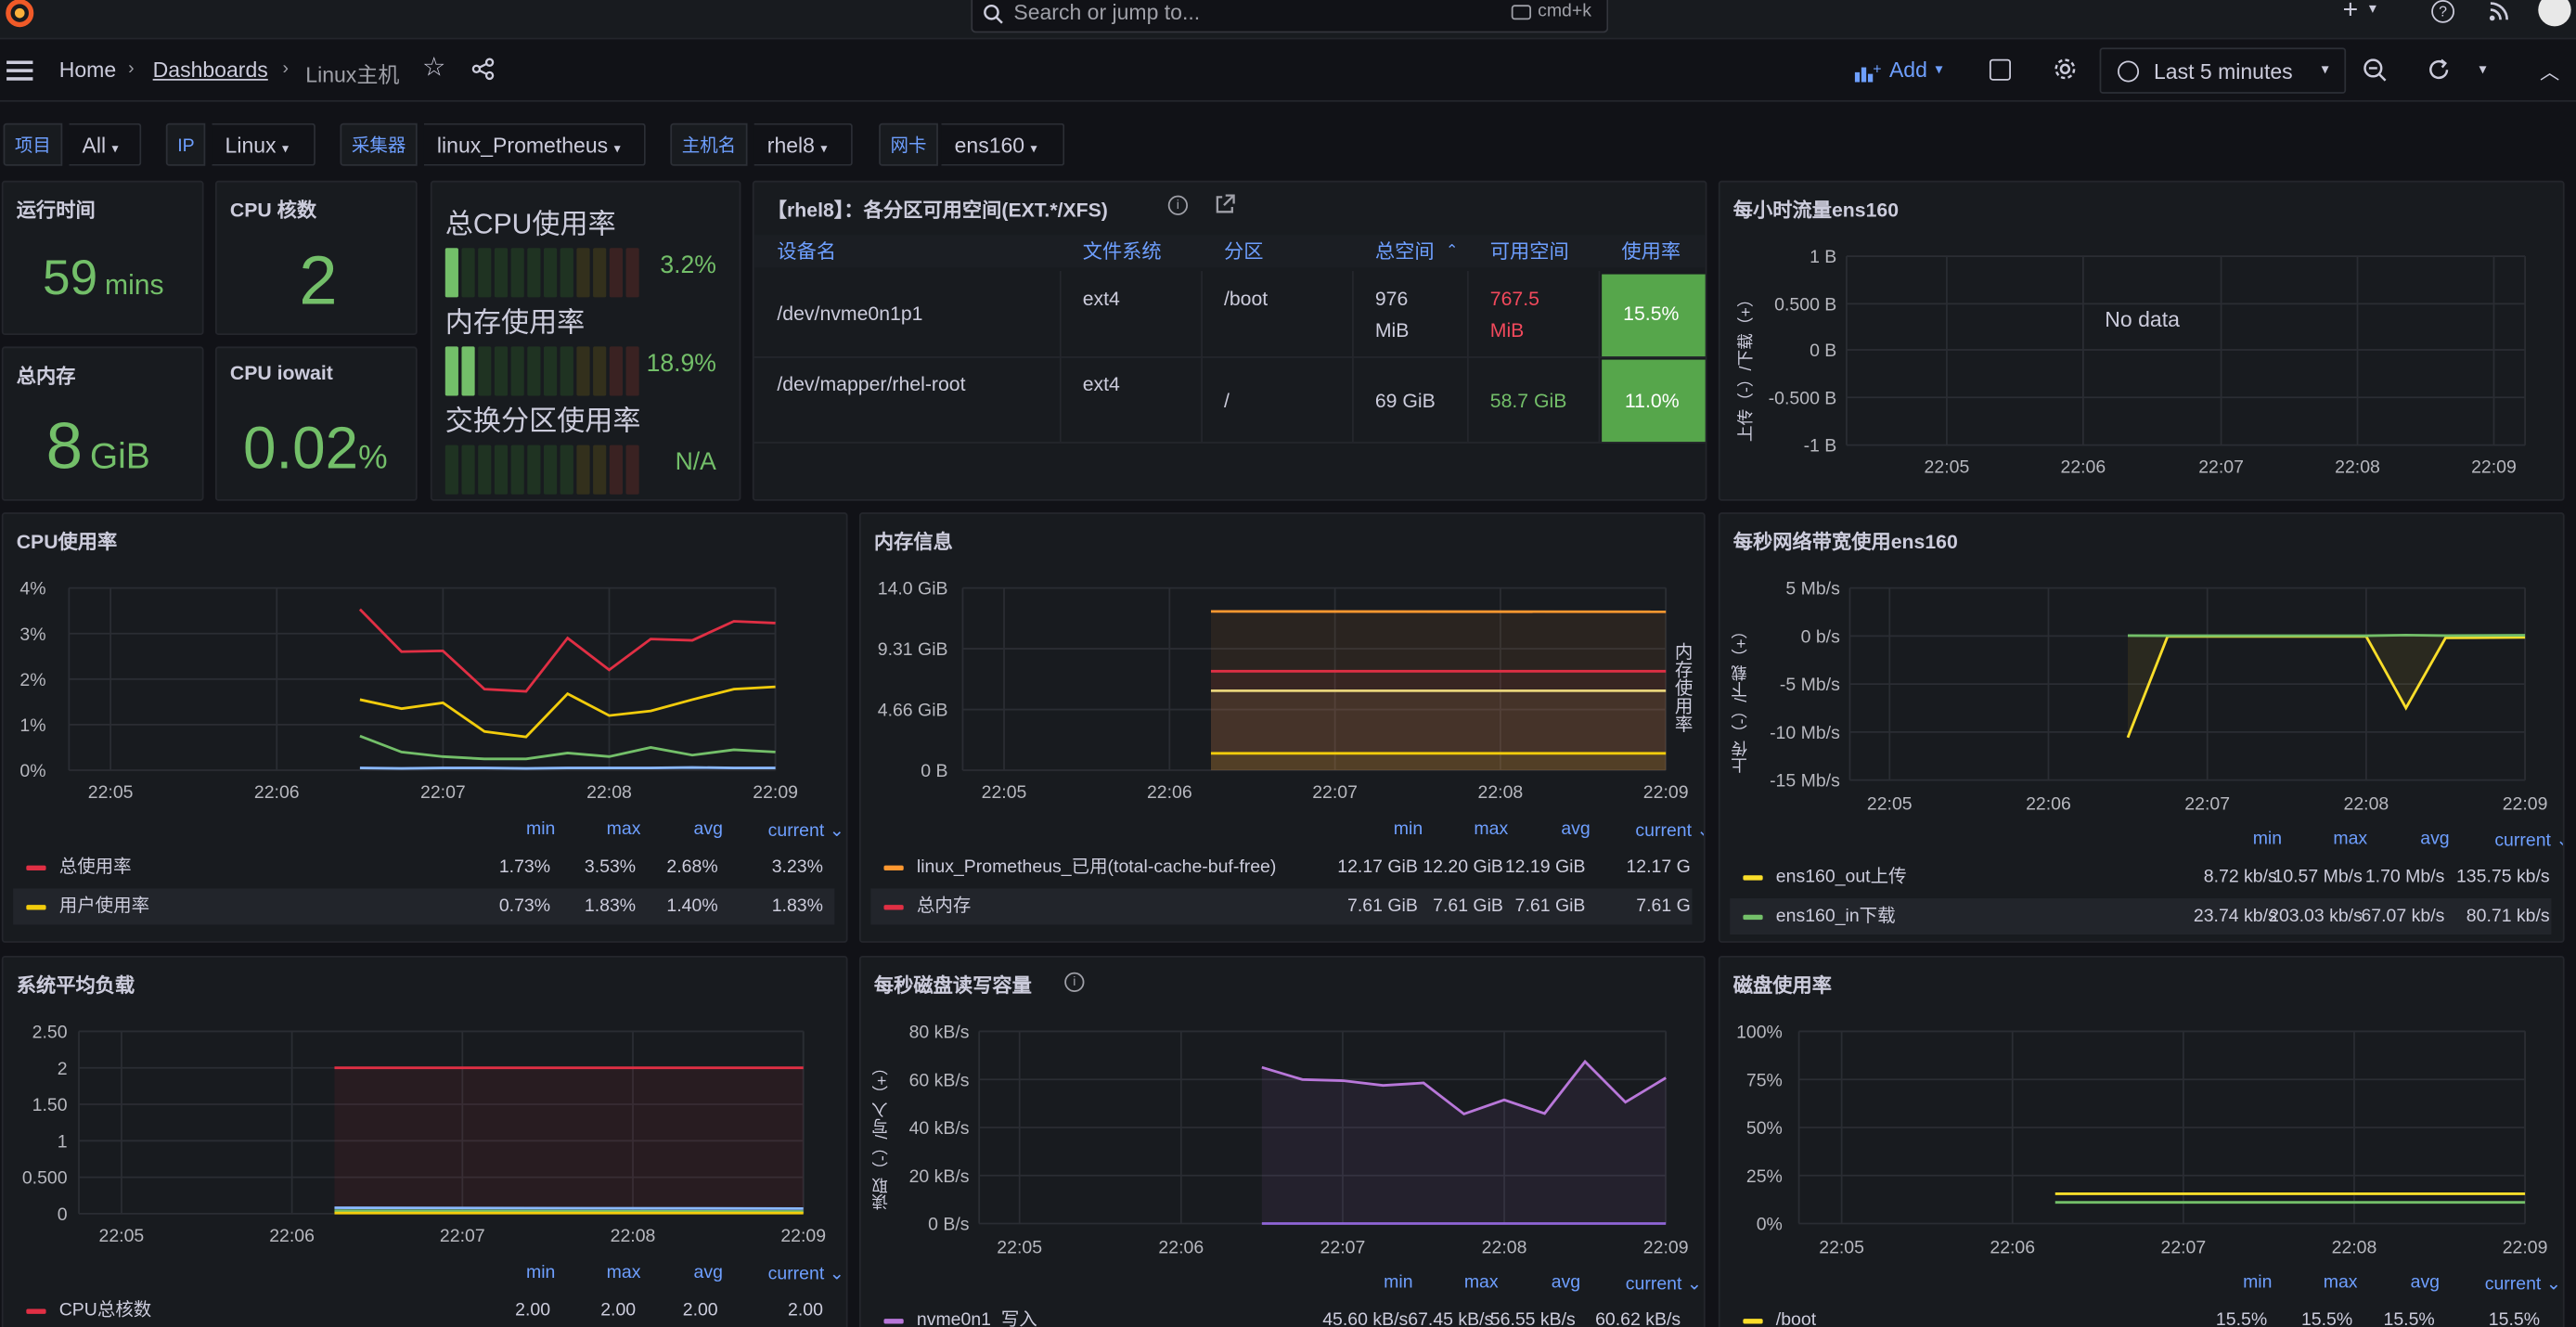  Describe the element at coordinates (1290, 16) in the screenshot. I see `search-bar: Search or jump to... cmd+k` at that location.